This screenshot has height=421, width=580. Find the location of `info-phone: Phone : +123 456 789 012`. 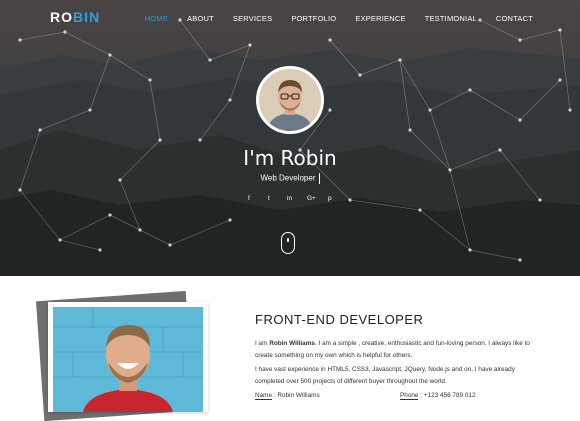

info-phone: Phone : +123 456 789 012 is located at coordinates (438, 396).